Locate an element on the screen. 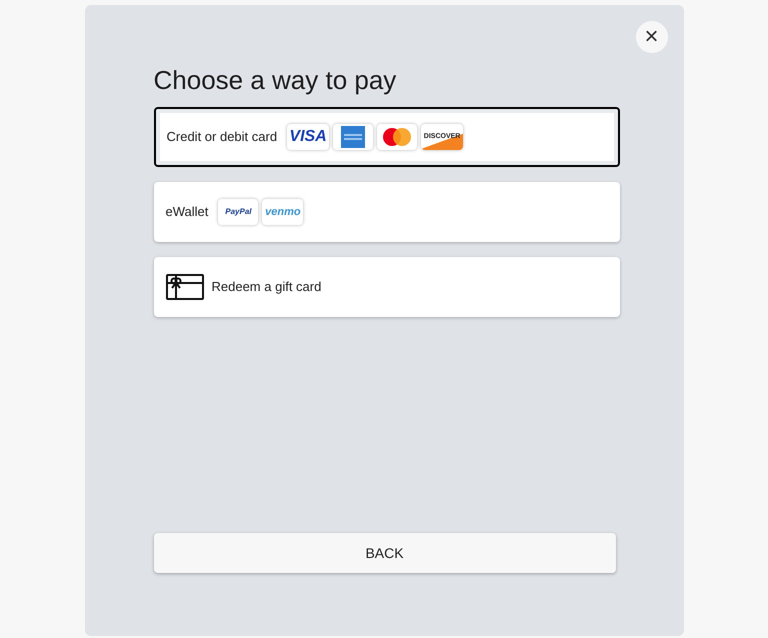 The height and width of the screenshot is (638, 768). venmo-logo: venmo is located at coordinates (283, 212).